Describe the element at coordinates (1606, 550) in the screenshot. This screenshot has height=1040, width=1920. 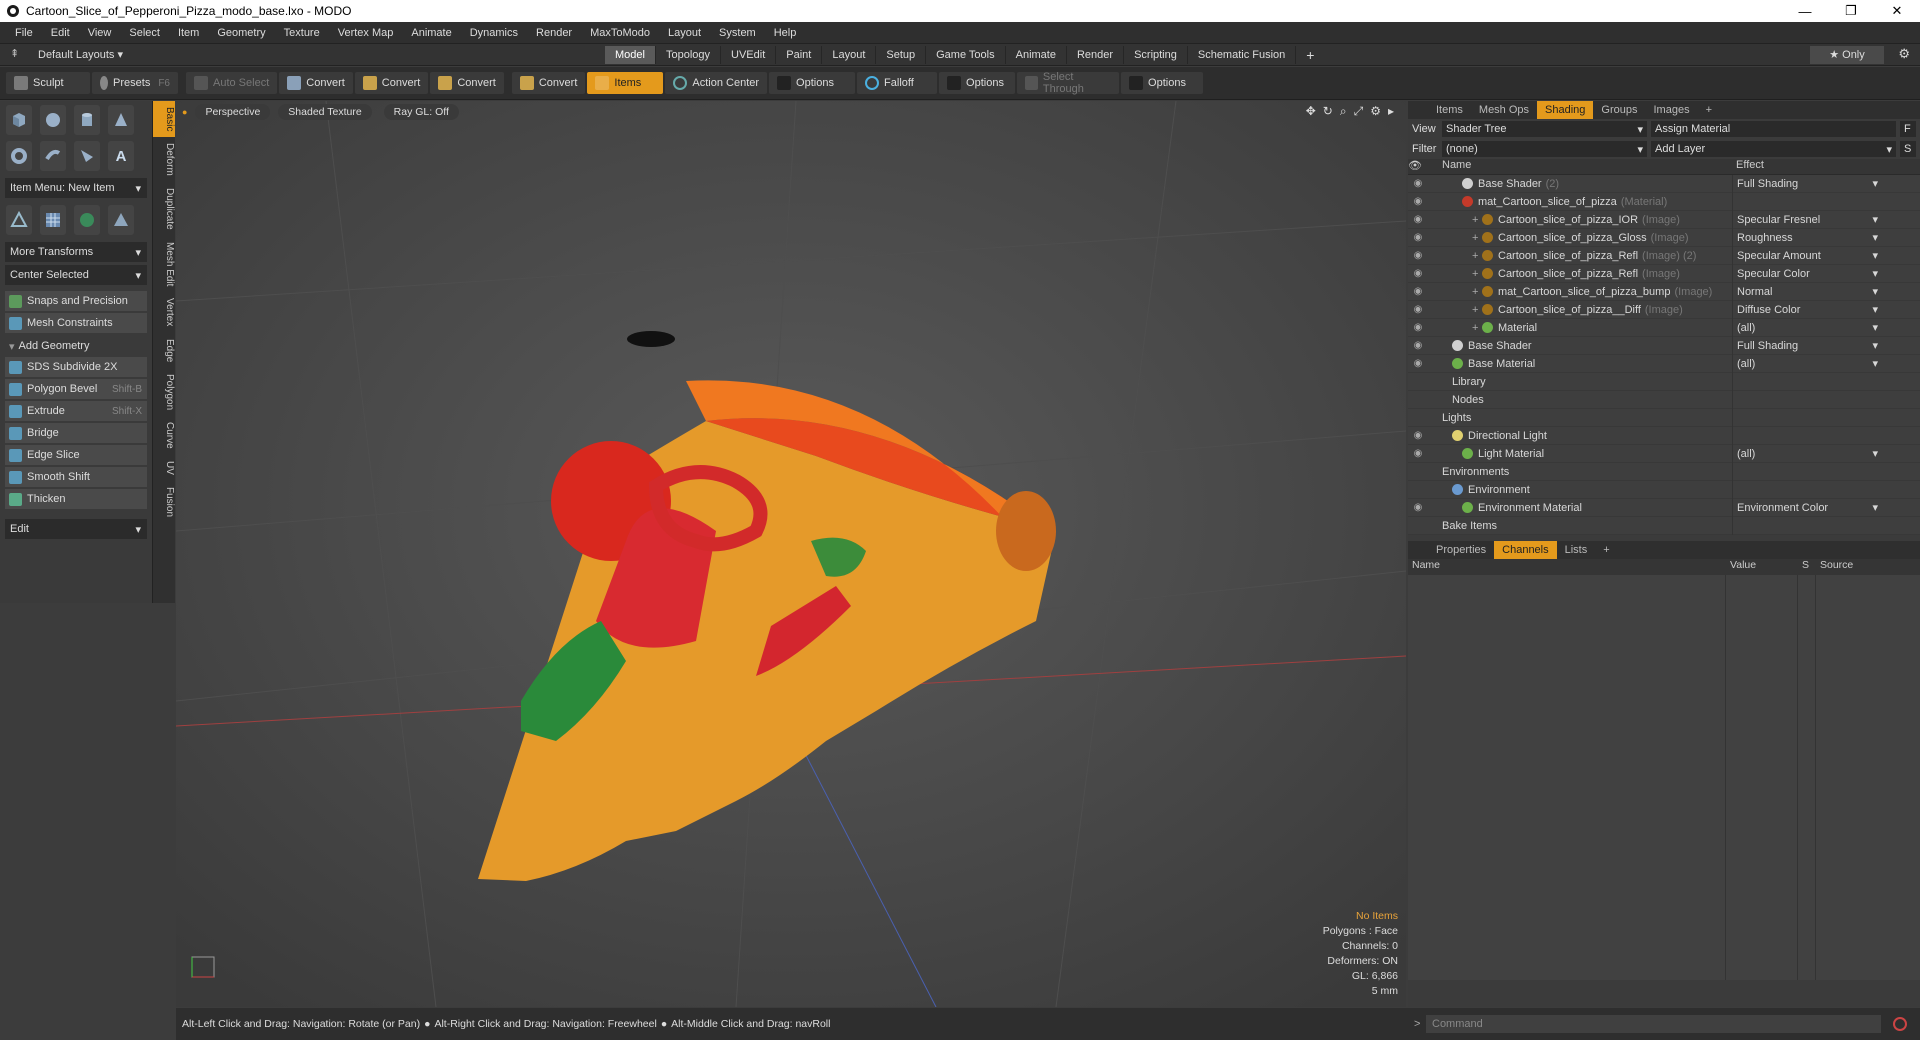
I see `add-properties-tab-button: +` at that location.